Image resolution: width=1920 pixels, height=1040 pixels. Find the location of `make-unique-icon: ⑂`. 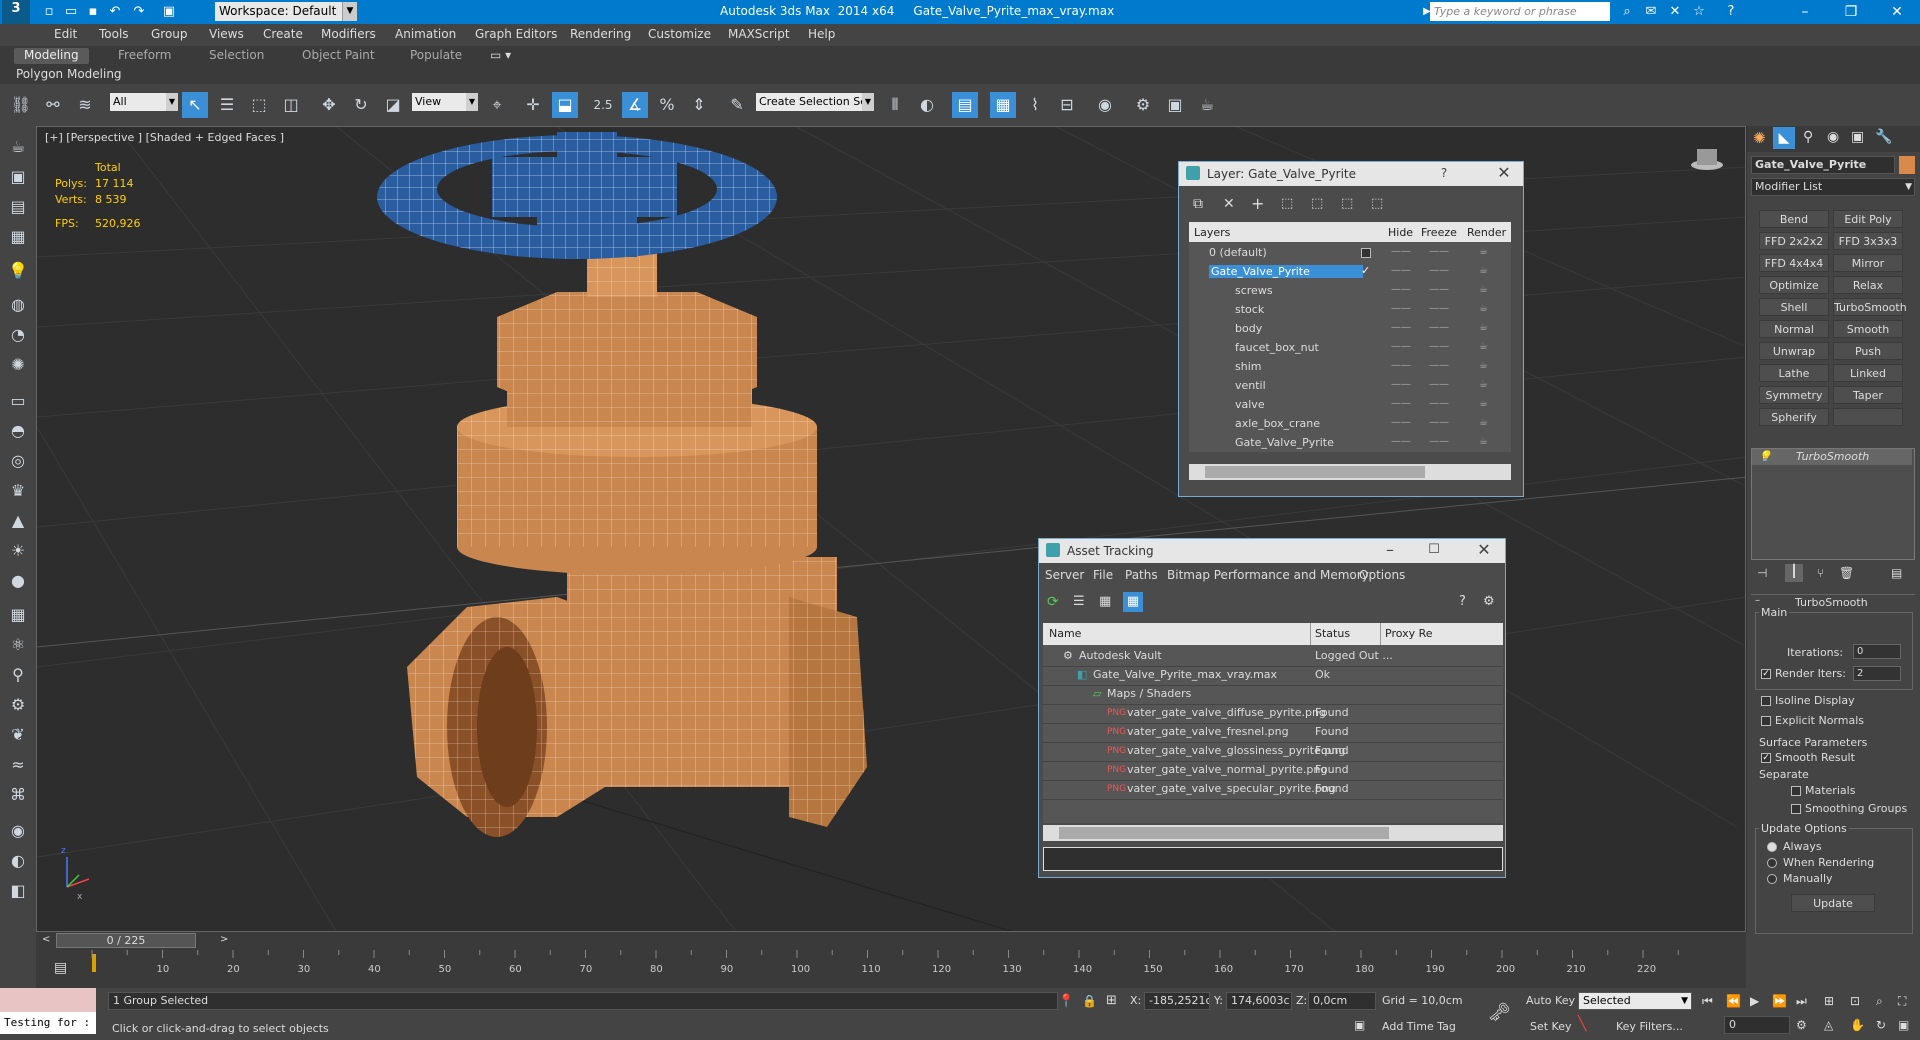

make-unique-icon: ⑂ is located at coordinates (1820, 573).